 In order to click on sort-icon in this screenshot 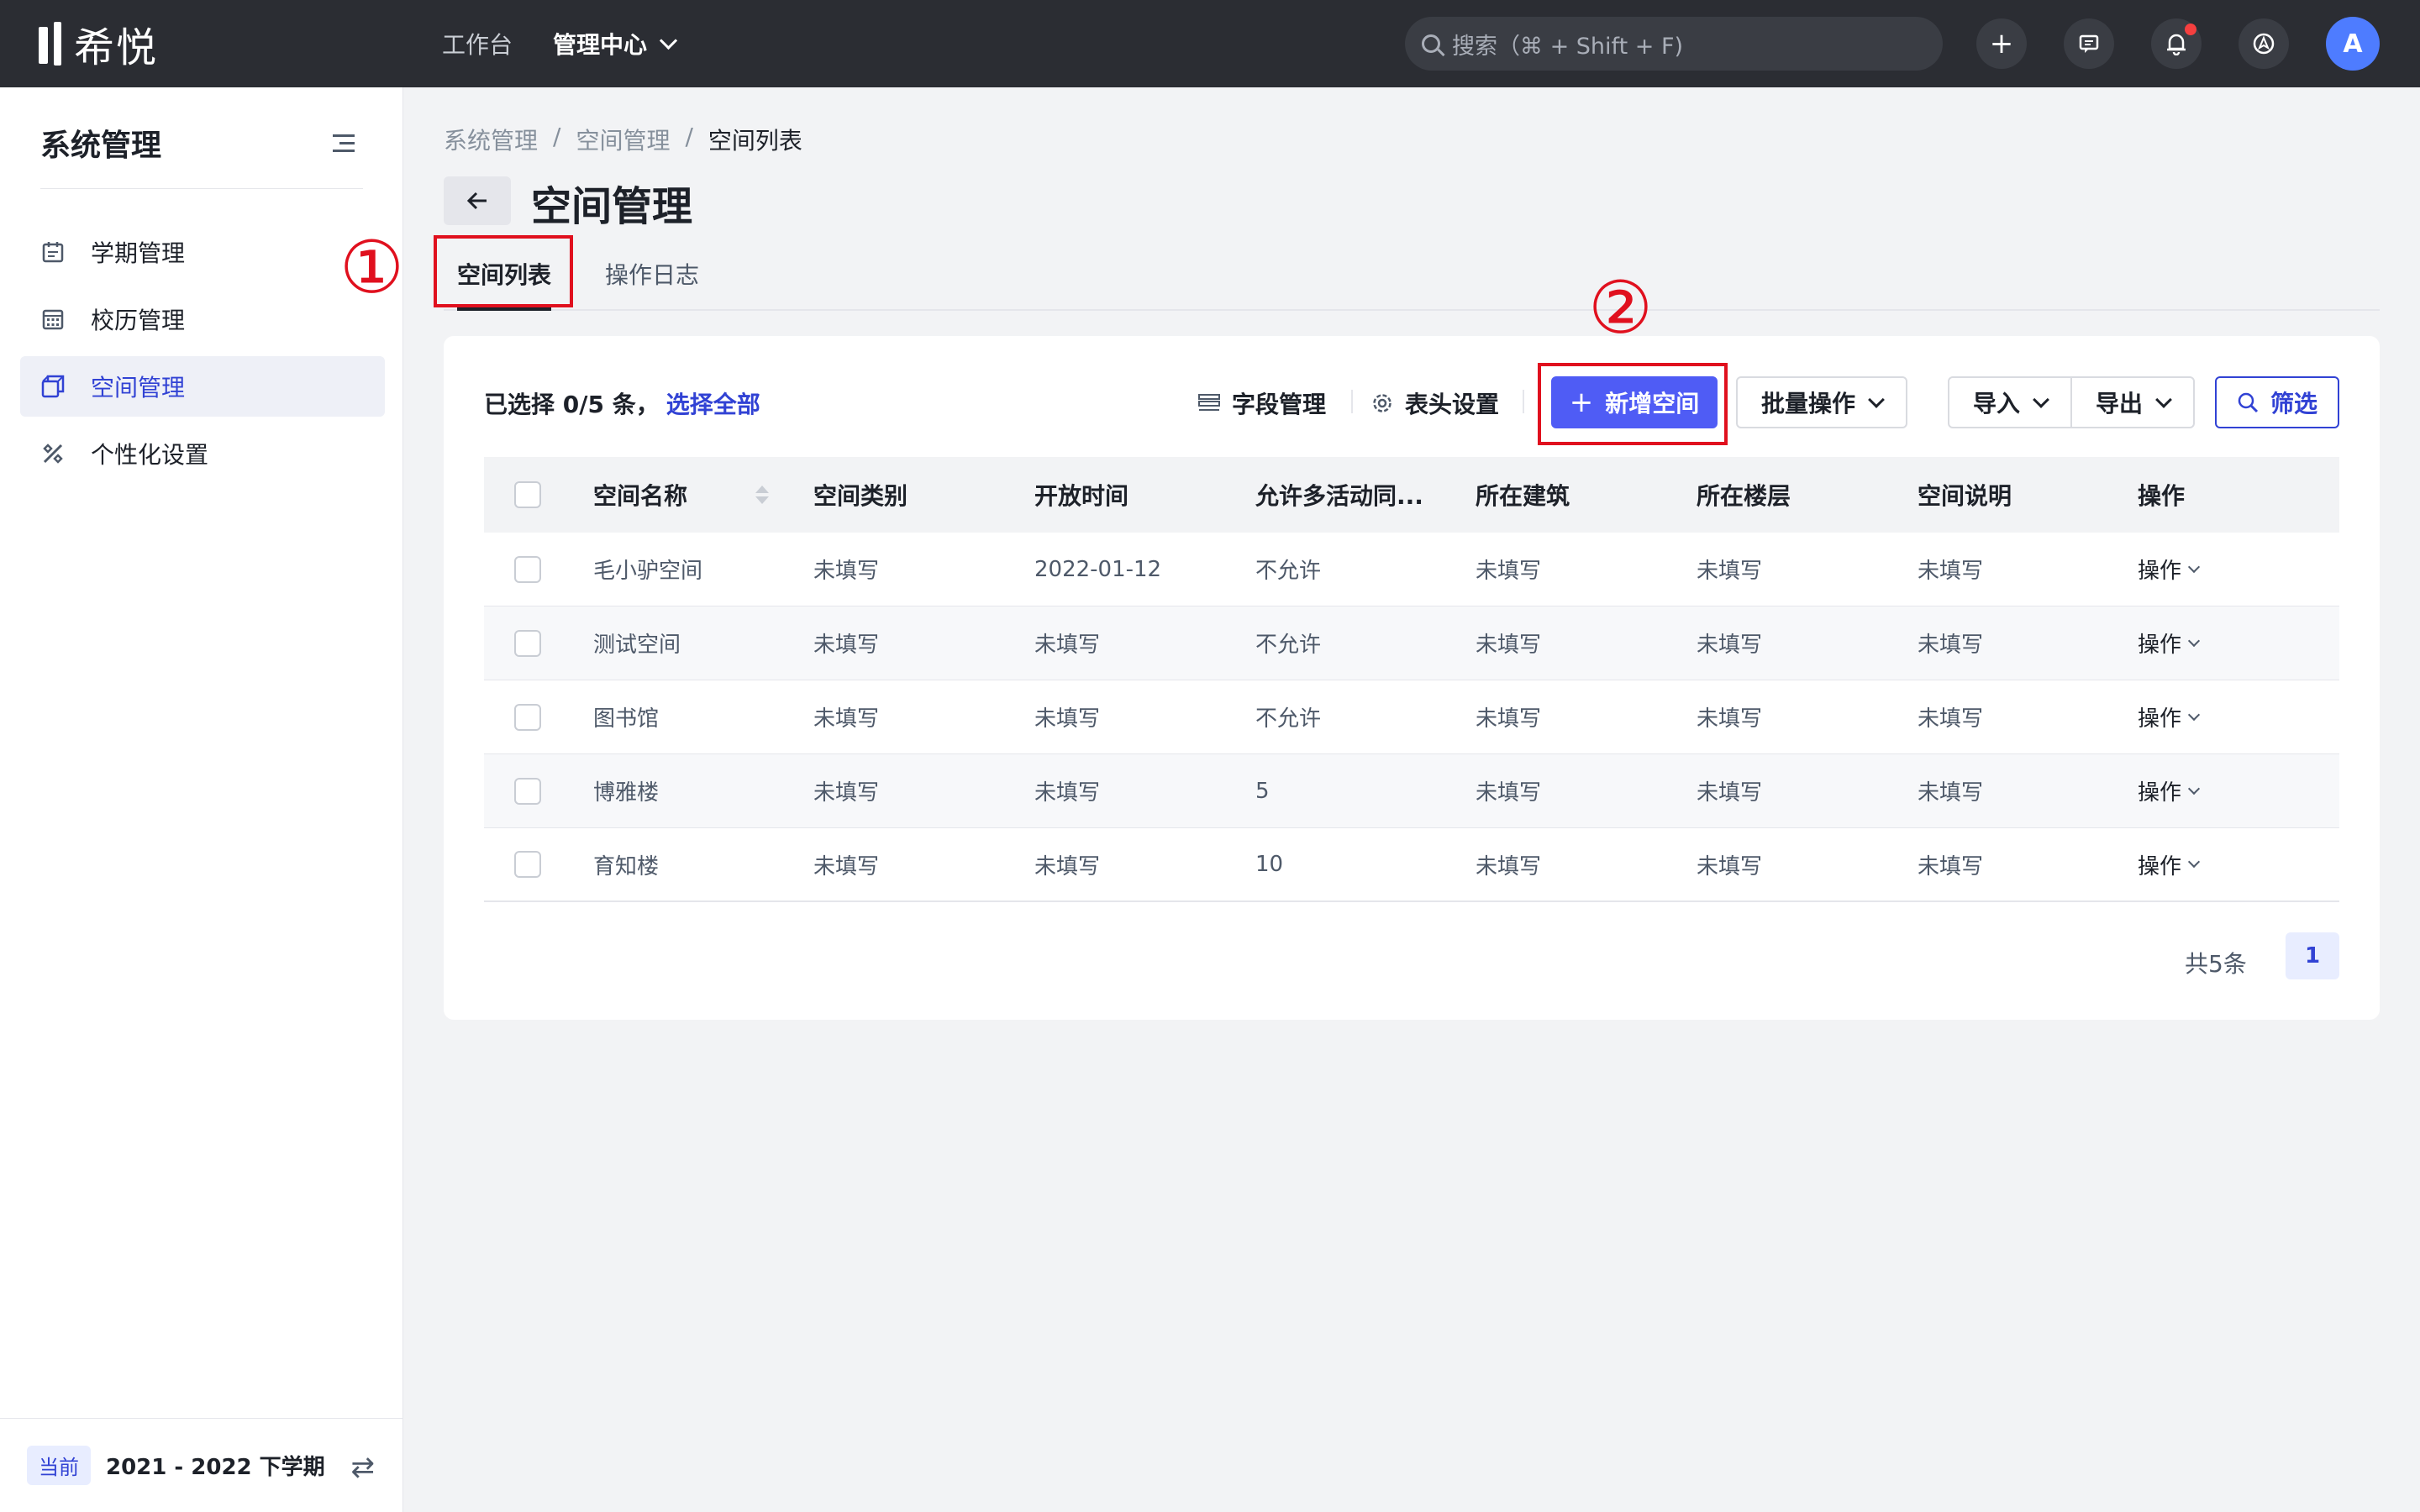, I will do `click(762, 495)`.